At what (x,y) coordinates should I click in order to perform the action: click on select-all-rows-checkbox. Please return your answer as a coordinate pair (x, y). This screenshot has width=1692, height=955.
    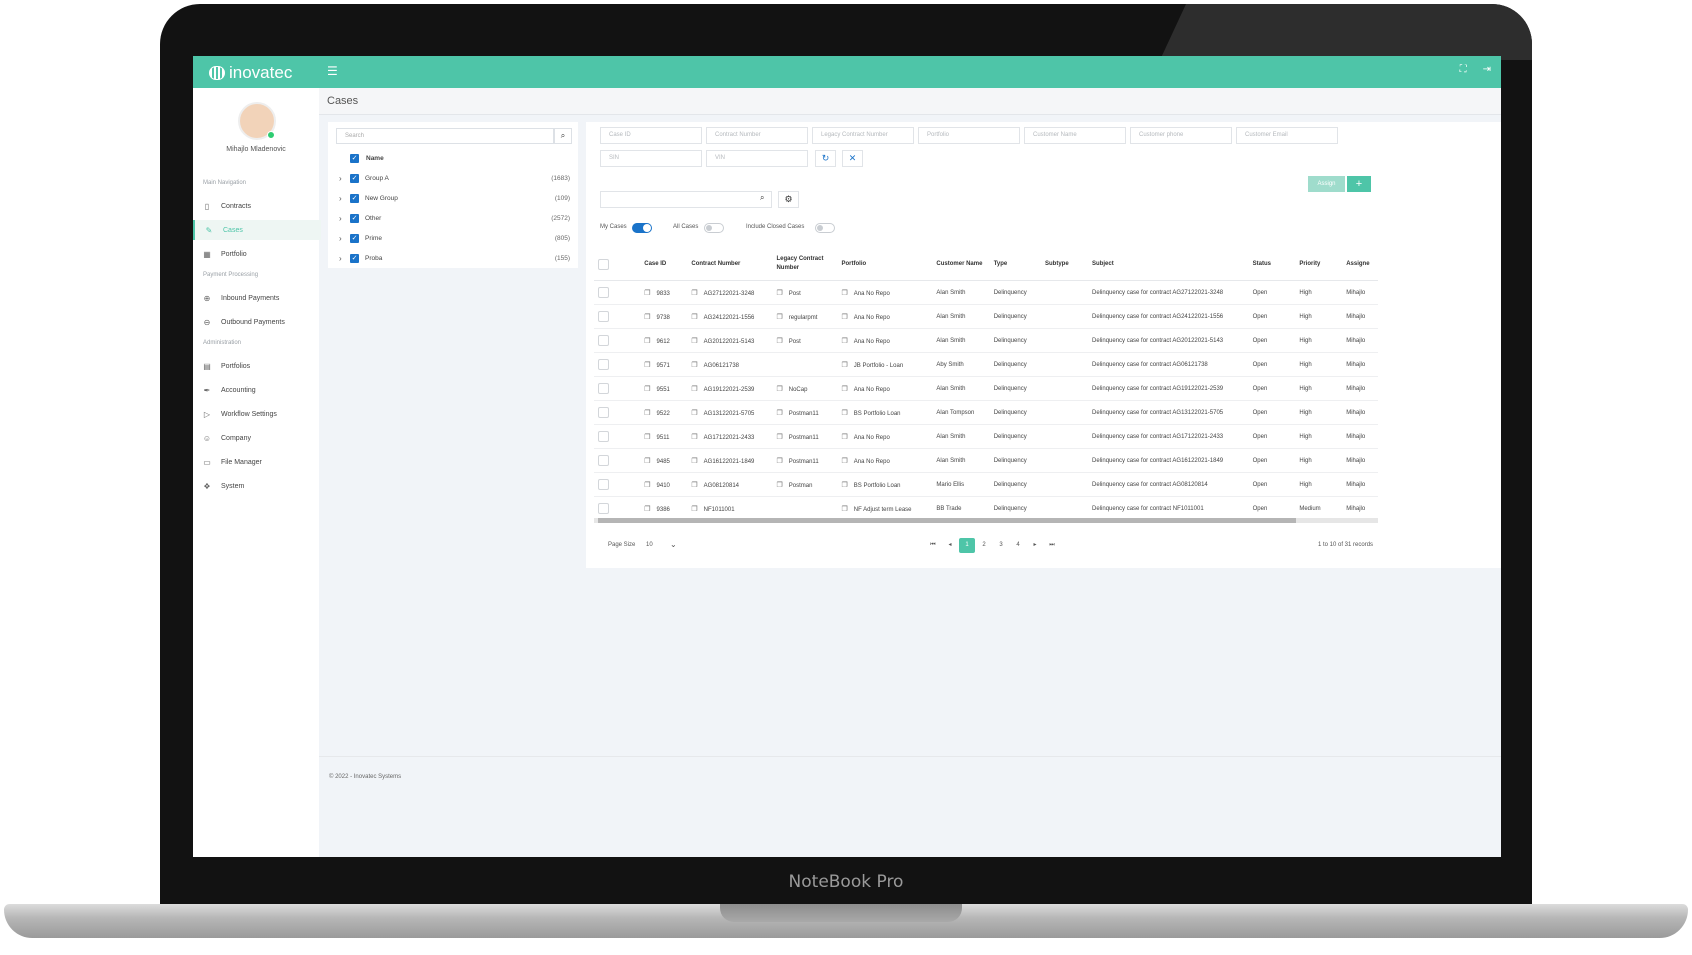
    Looking at the image, I should click on (603, 264).